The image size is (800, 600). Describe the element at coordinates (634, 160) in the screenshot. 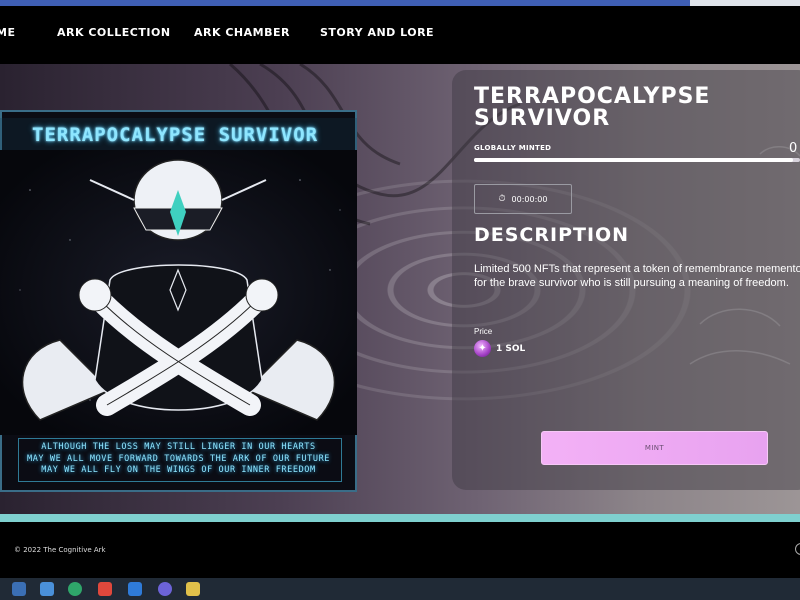

I see `mint-progress-fill` at that location.